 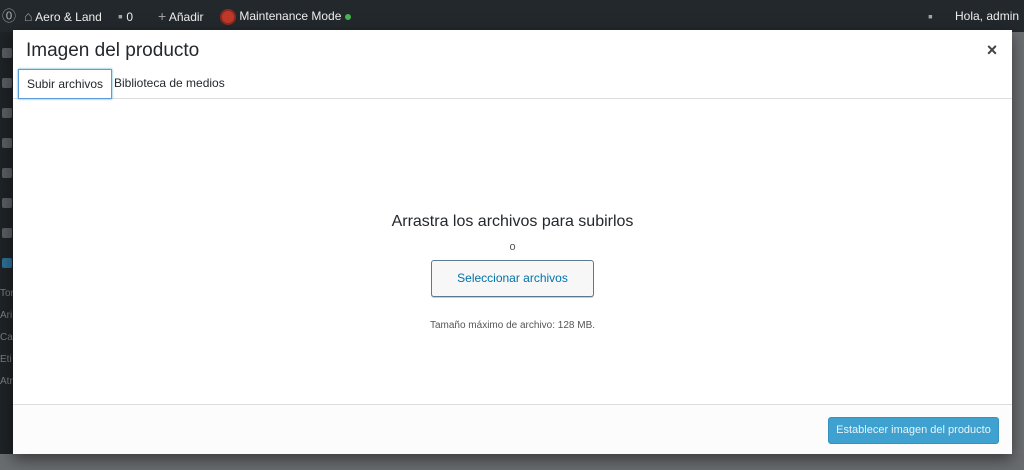 What do you see at coordinates (512, 83) in the screenshot?
I see `modal-tabs: Subir archivos Biblioteca de medios` at bounding box center [512, 83].